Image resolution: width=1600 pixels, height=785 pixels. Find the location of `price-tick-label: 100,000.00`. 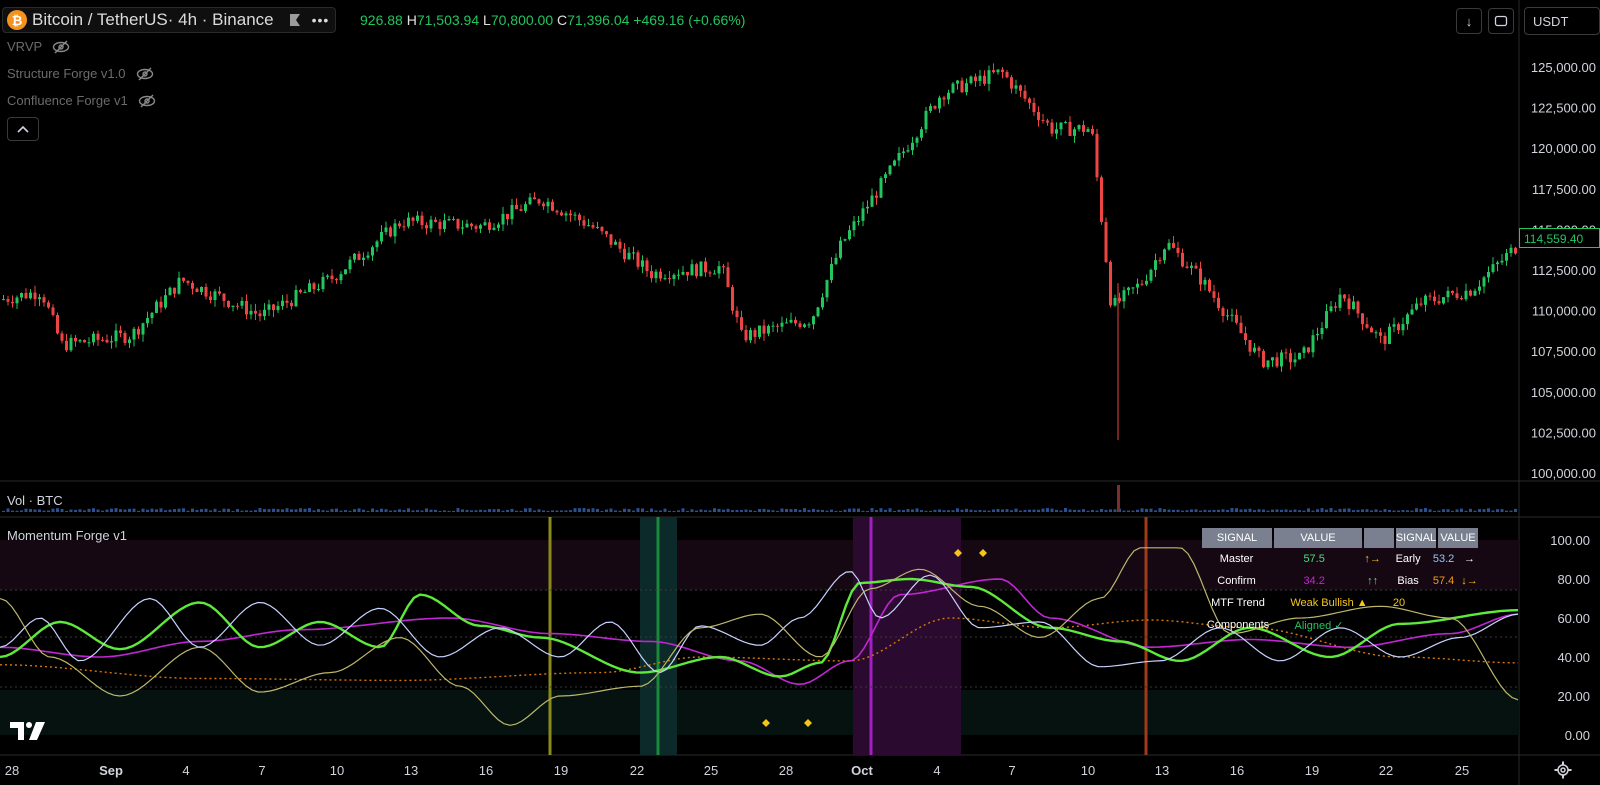

price-tick-label: 100,000.00 is located at coordinates (1563, 473).